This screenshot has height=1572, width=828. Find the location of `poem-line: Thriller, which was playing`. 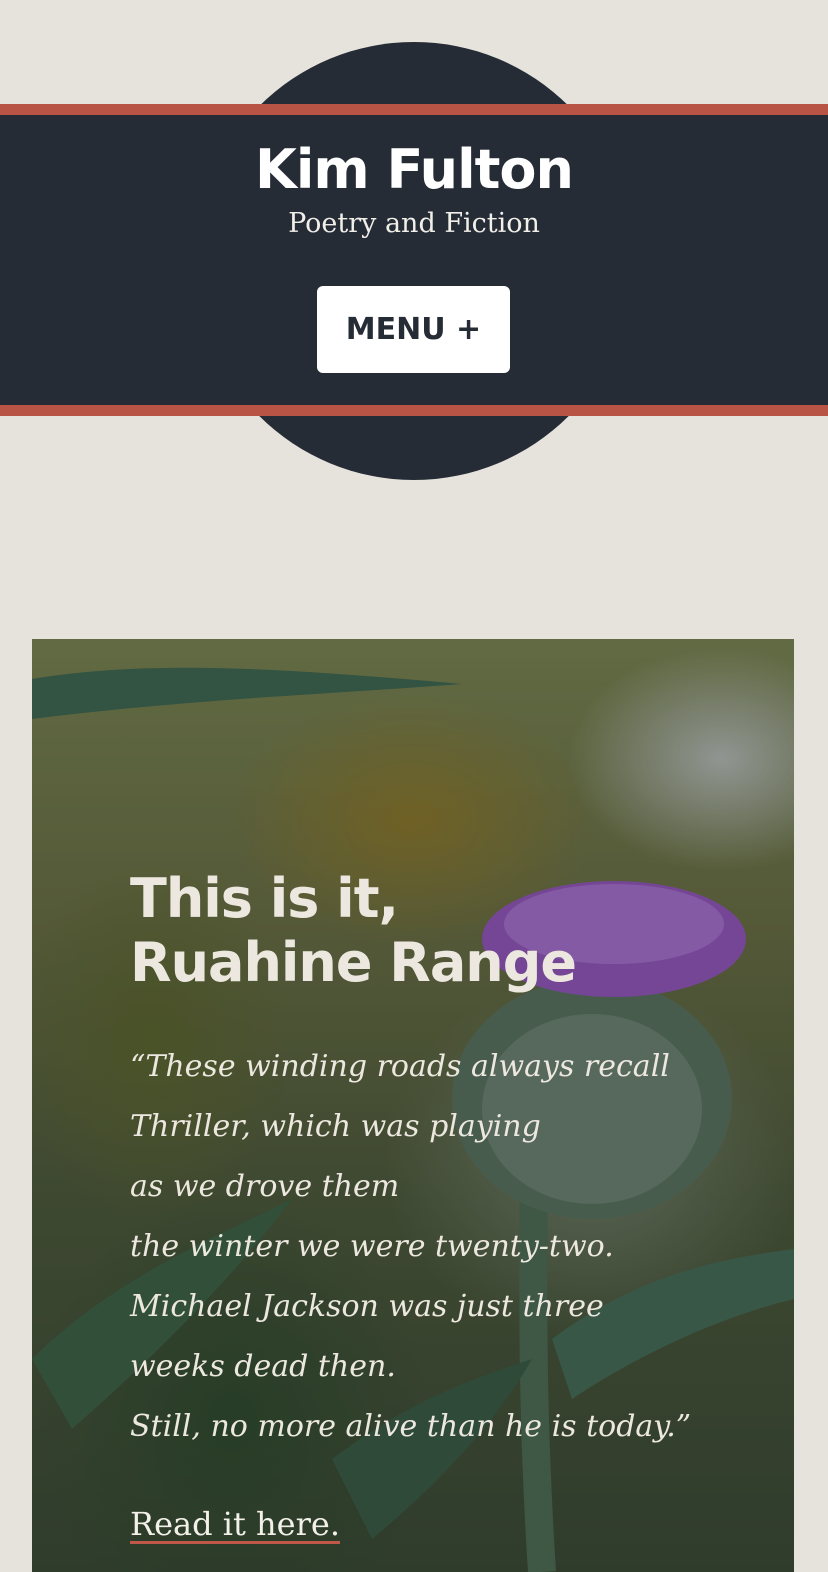

poem-line: Thriller, which was playing is located at coordinates (335, 1126).